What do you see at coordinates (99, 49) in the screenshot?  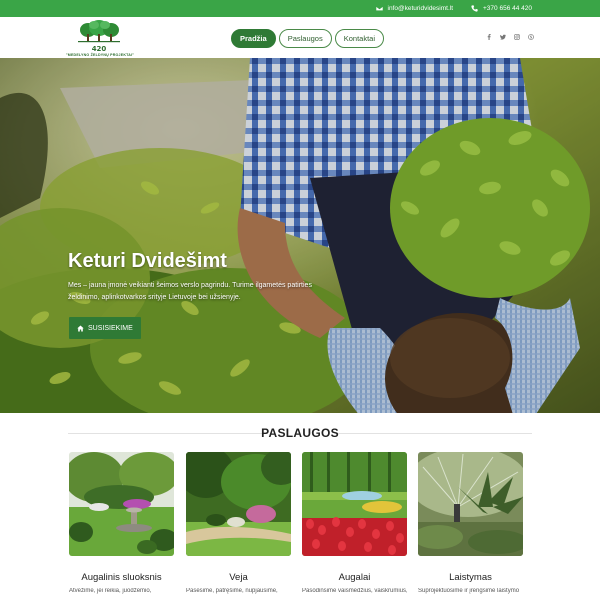 I see `logo-number: 420` at bounding box center [99, 49].